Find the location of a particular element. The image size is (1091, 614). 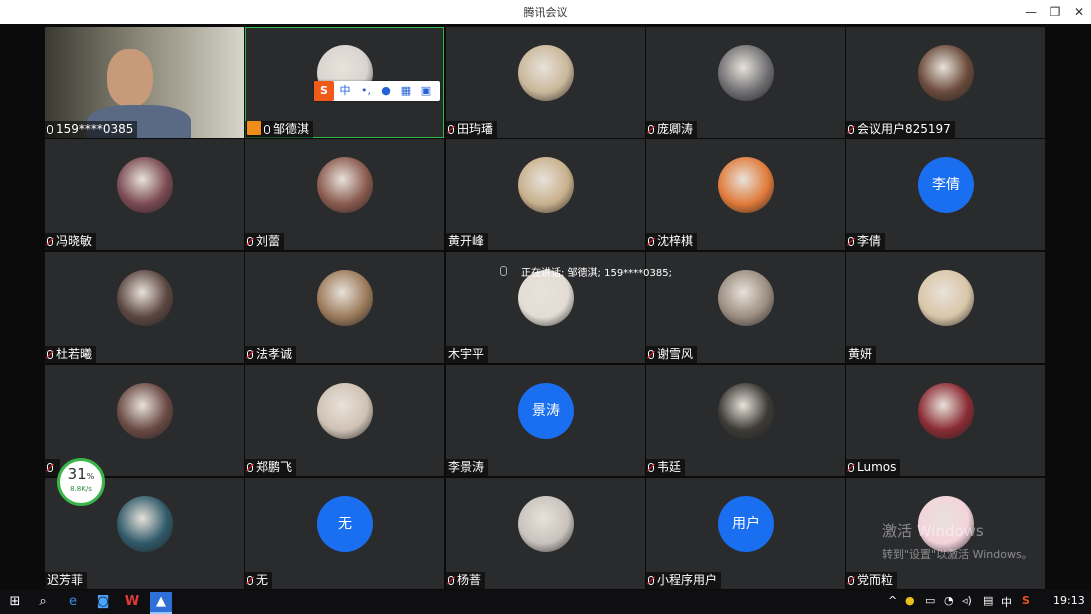

close-button: ✕ is located at coordinates (1078, 12).